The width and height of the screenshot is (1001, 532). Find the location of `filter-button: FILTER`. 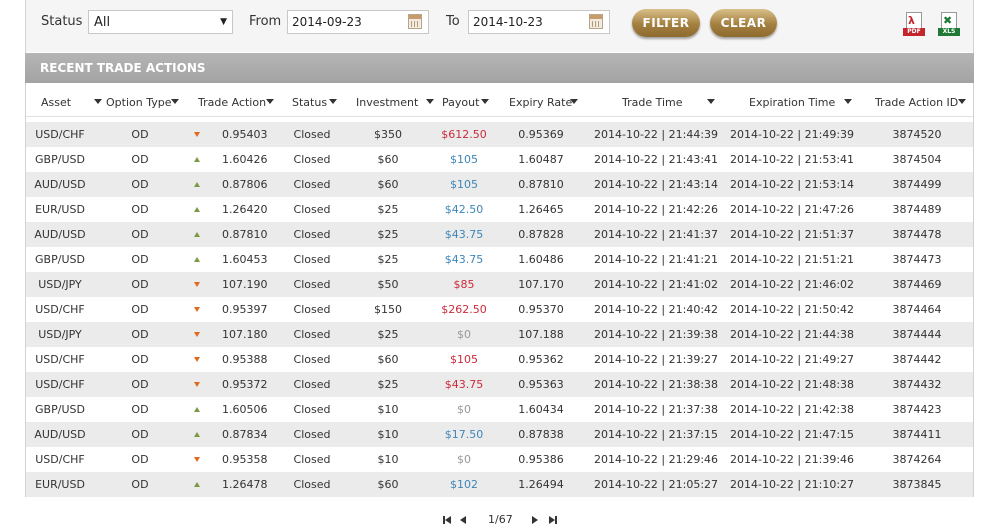

filter-button: FILTER is located at coordinates (666, 23).